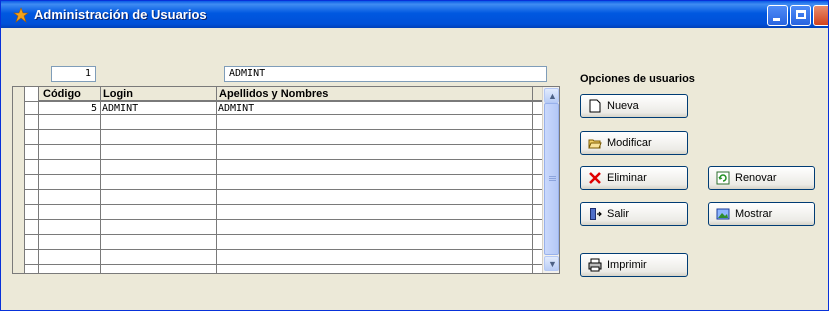  I want to click on window-title: Administración de Usuarios, so click(120, 14).